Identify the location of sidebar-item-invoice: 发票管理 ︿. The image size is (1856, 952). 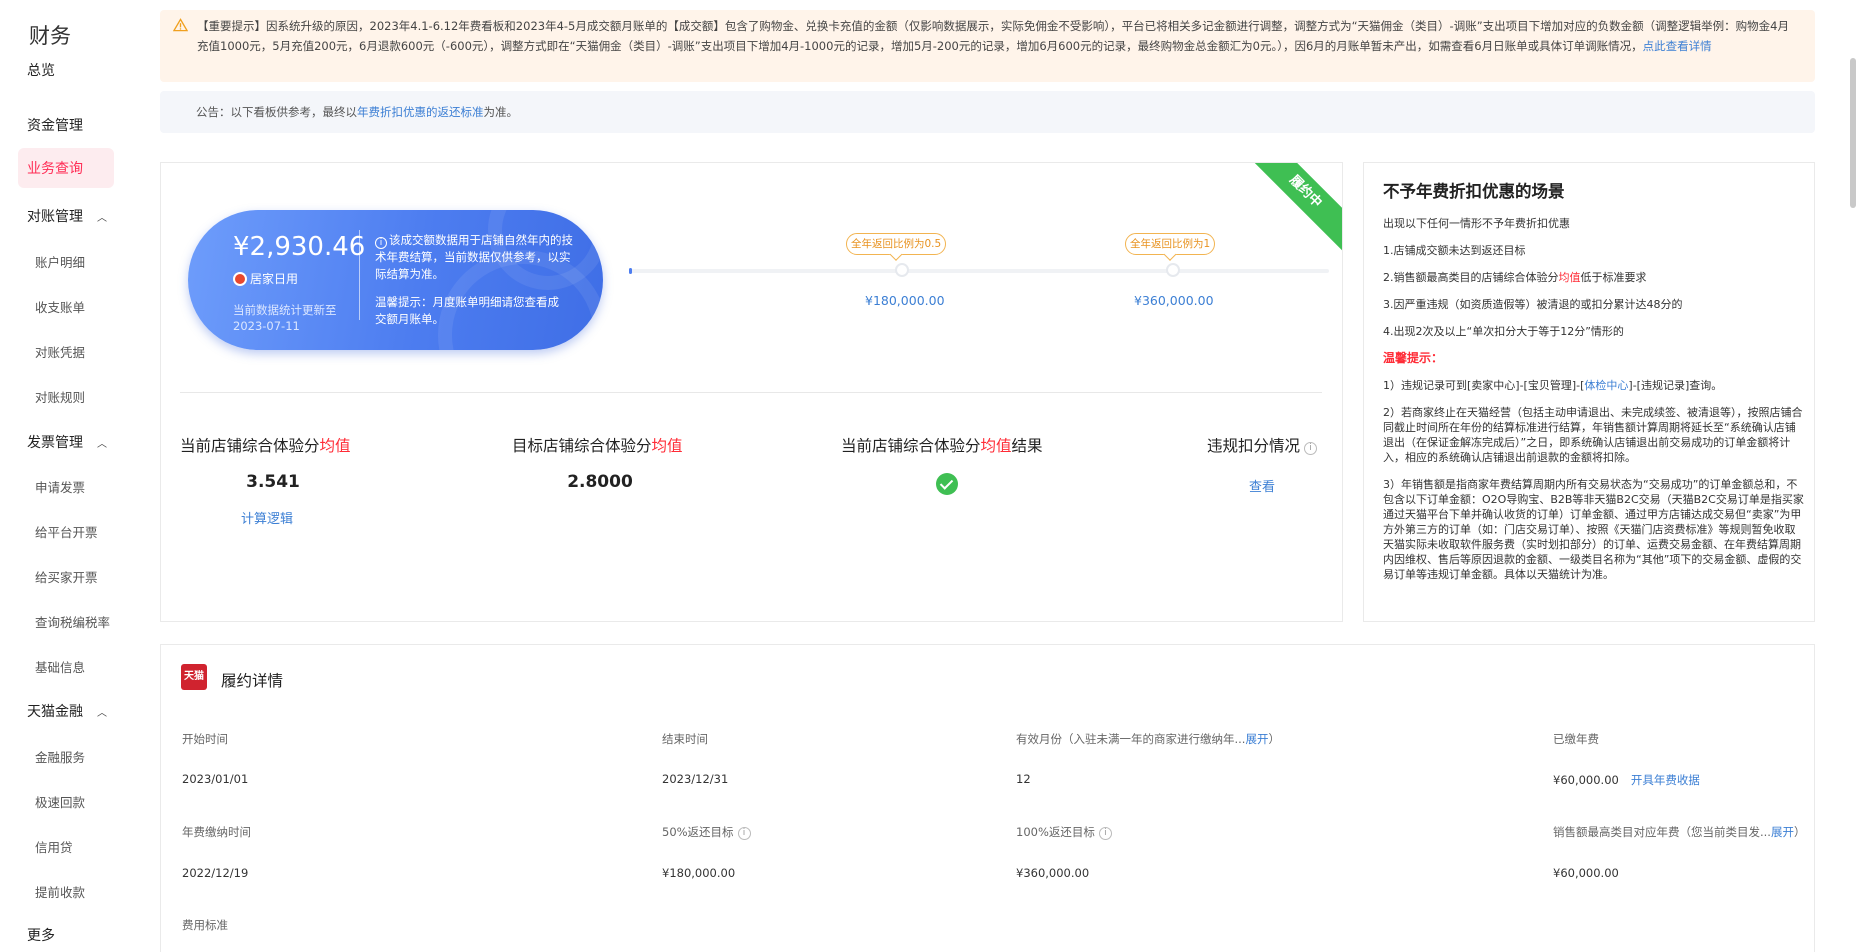
(67, 442).